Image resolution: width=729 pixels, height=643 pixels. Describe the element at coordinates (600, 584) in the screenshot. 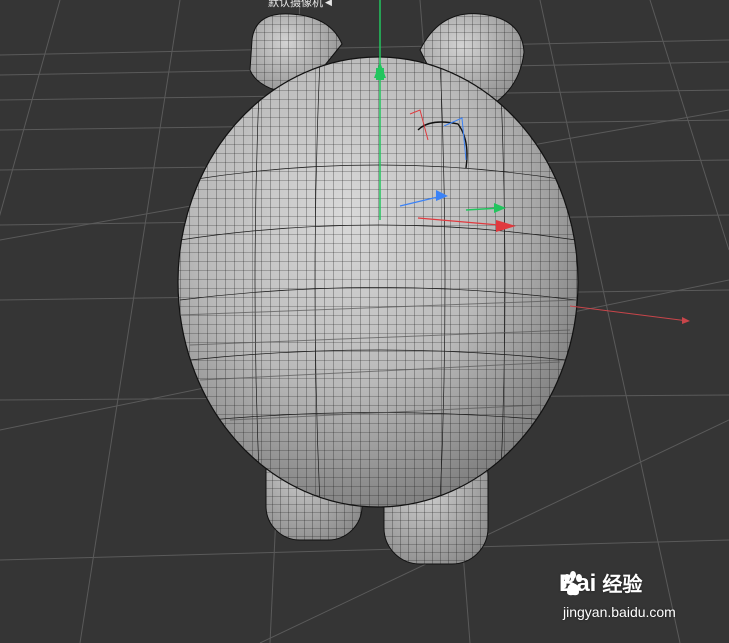

I see `watermark-brand: Bai 经验` at that location.